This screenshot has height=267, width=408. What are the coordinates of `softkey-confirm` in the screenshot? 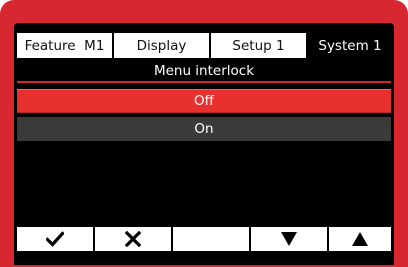 It's located at (55, 239).